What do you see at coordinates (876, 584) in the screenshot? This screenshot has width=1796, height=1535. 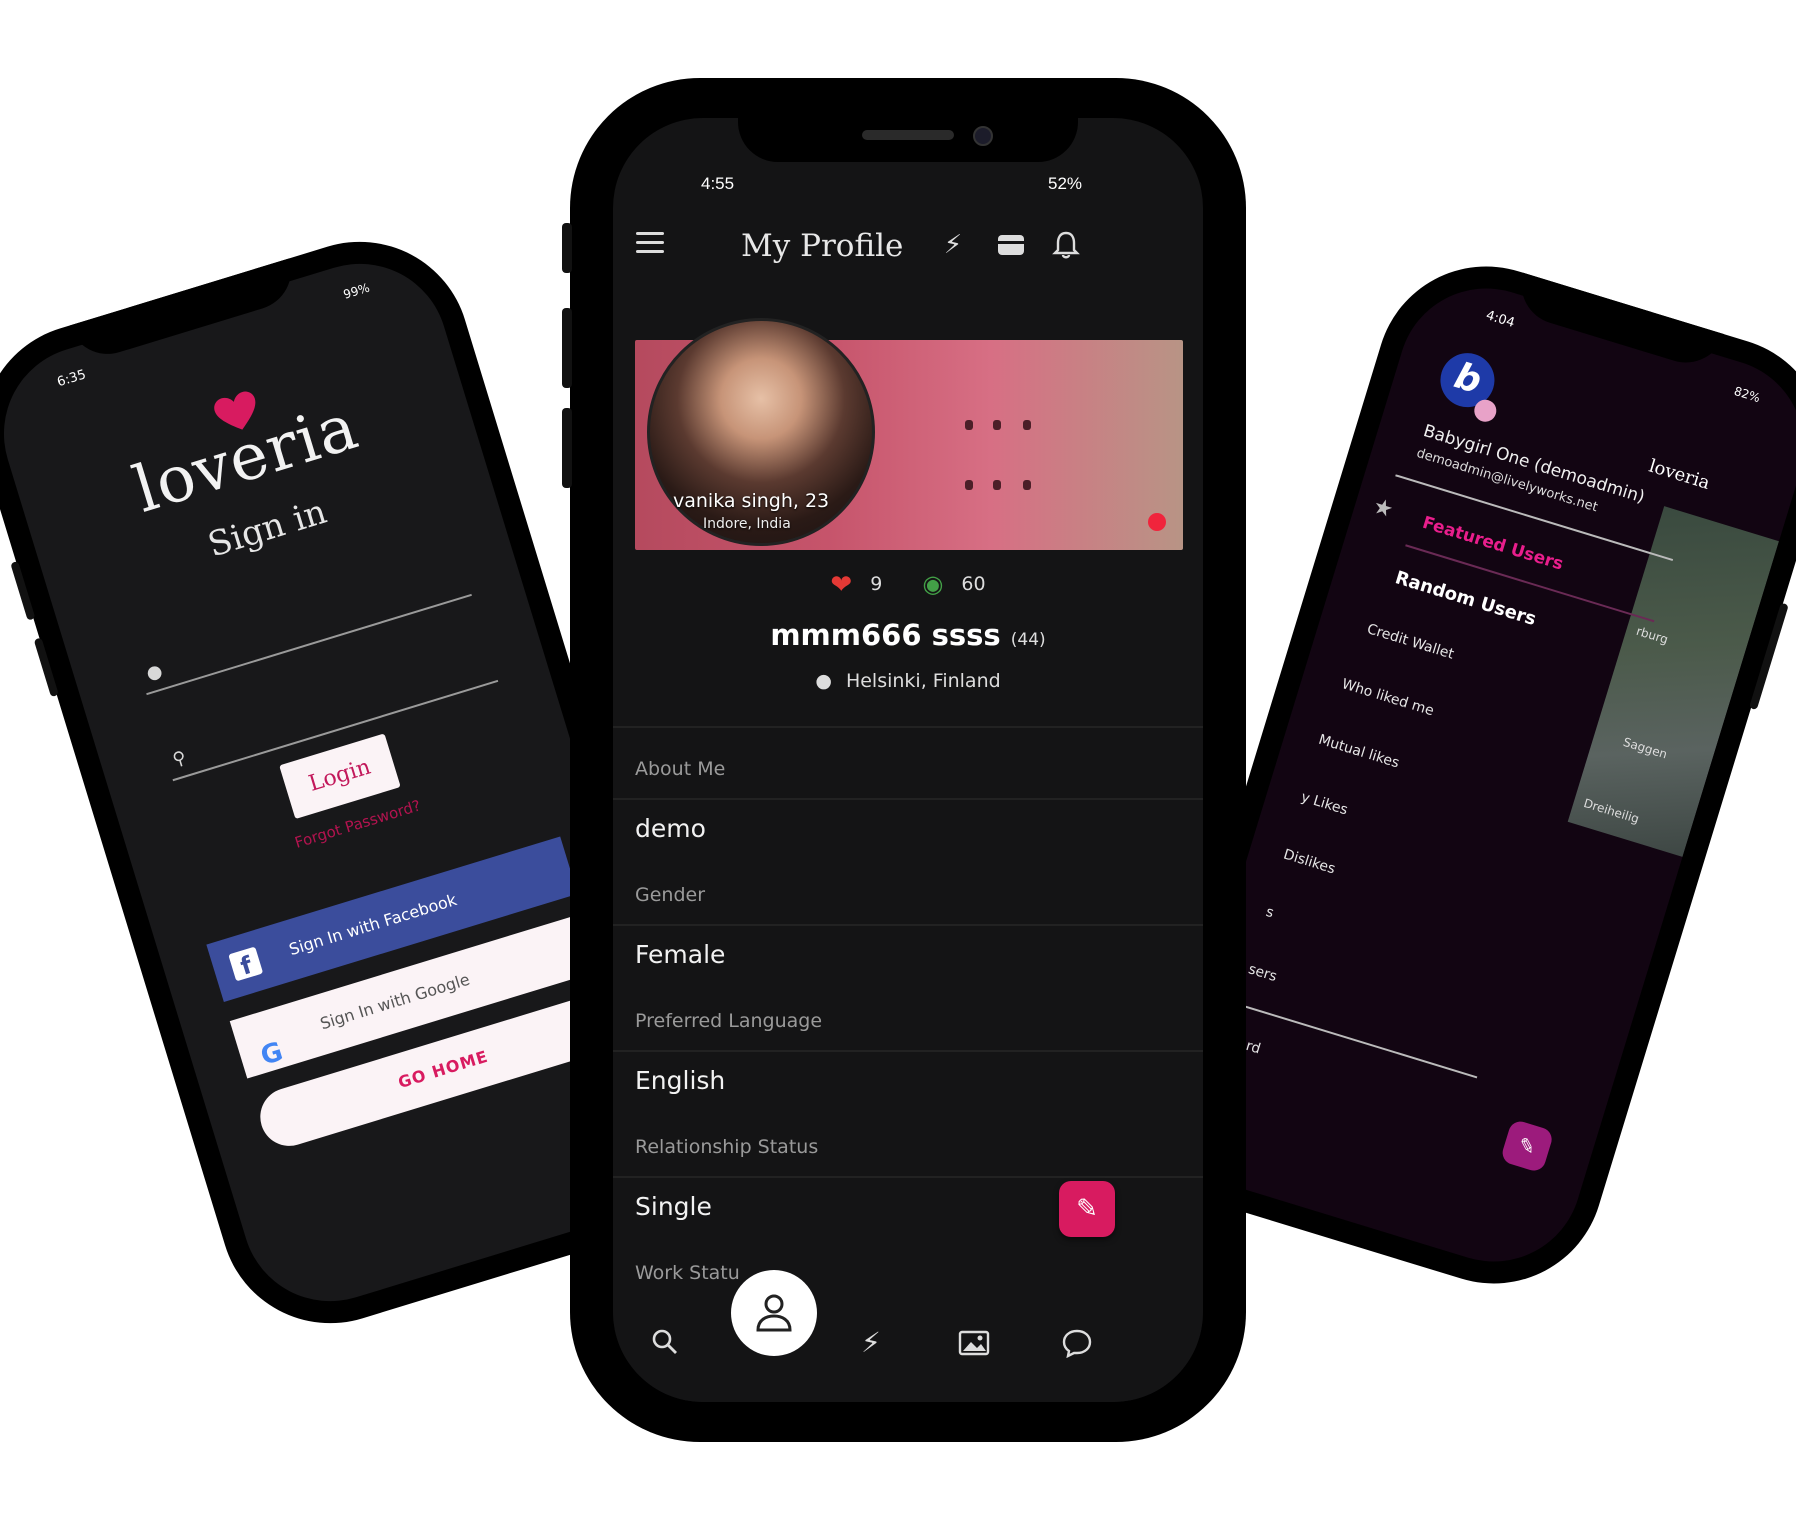 I see `likes-count: 9` at bounding box center [876, 584].